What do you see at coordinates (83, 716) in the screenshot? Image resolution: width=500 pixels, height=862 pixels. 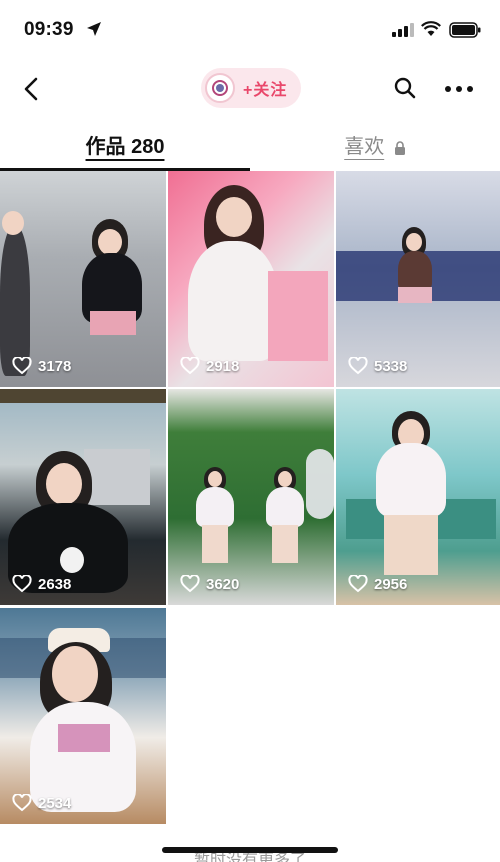 I see `video-thumbnail: 2534` at bounding box center [83, 716].